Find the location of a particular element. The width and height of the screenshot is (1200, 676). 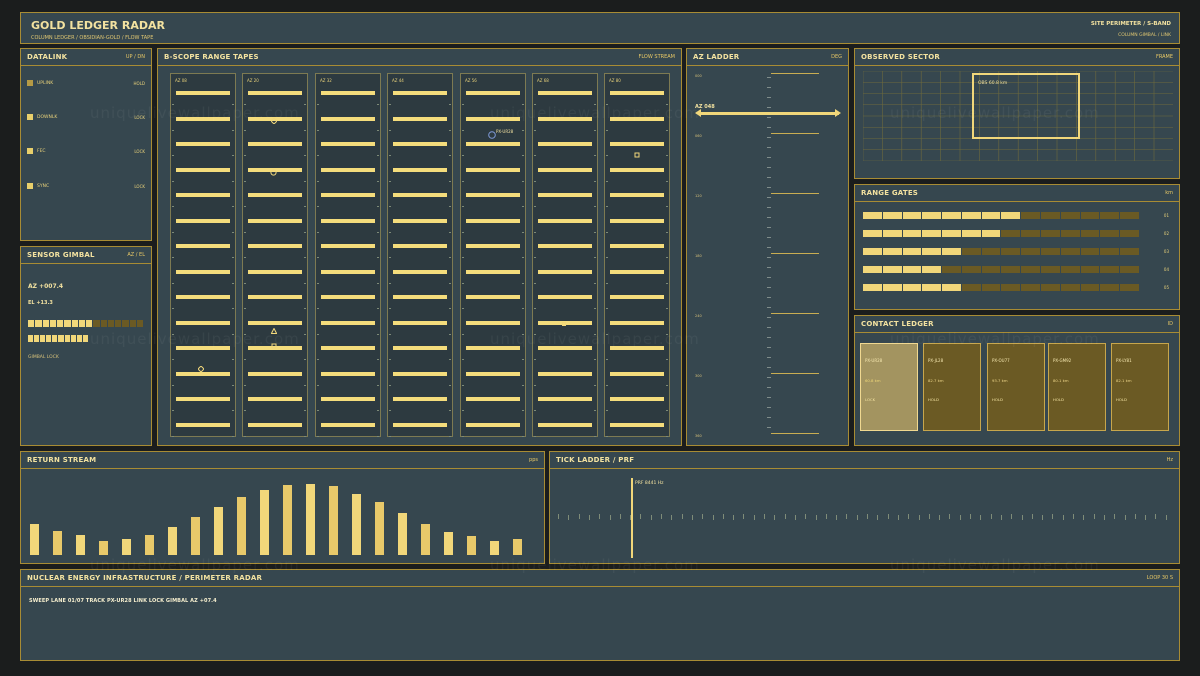

range-lane-label: AZ 08 is located at coordinates (181, 80).